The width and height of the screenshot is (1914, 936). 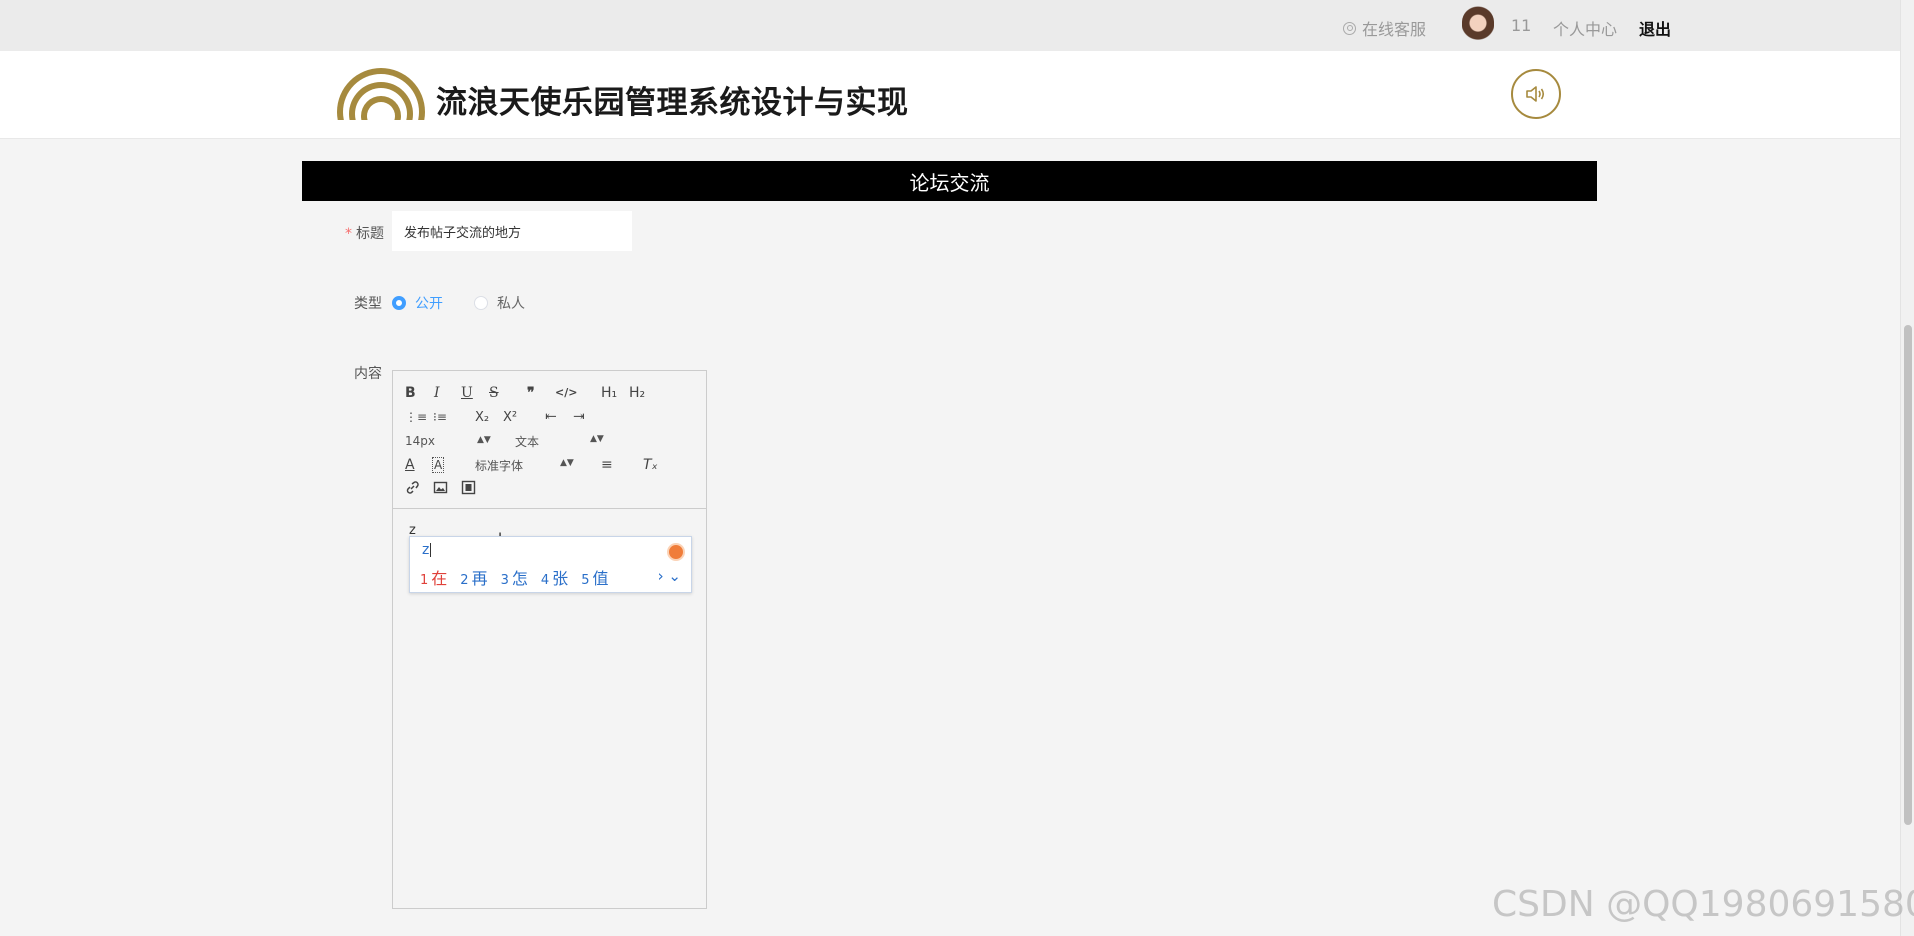 What do you see at coordinates (381, 94) in the screenshot?
I see `logo-icon` at bounding box center [381, 94].